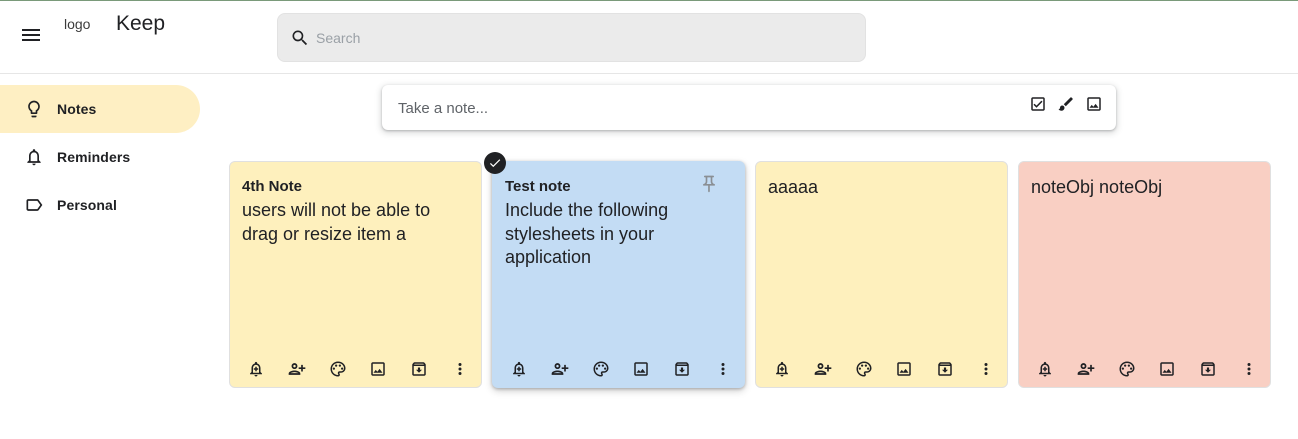  I want to click on sidebar-item-notes: Notes, so click(100, 109).